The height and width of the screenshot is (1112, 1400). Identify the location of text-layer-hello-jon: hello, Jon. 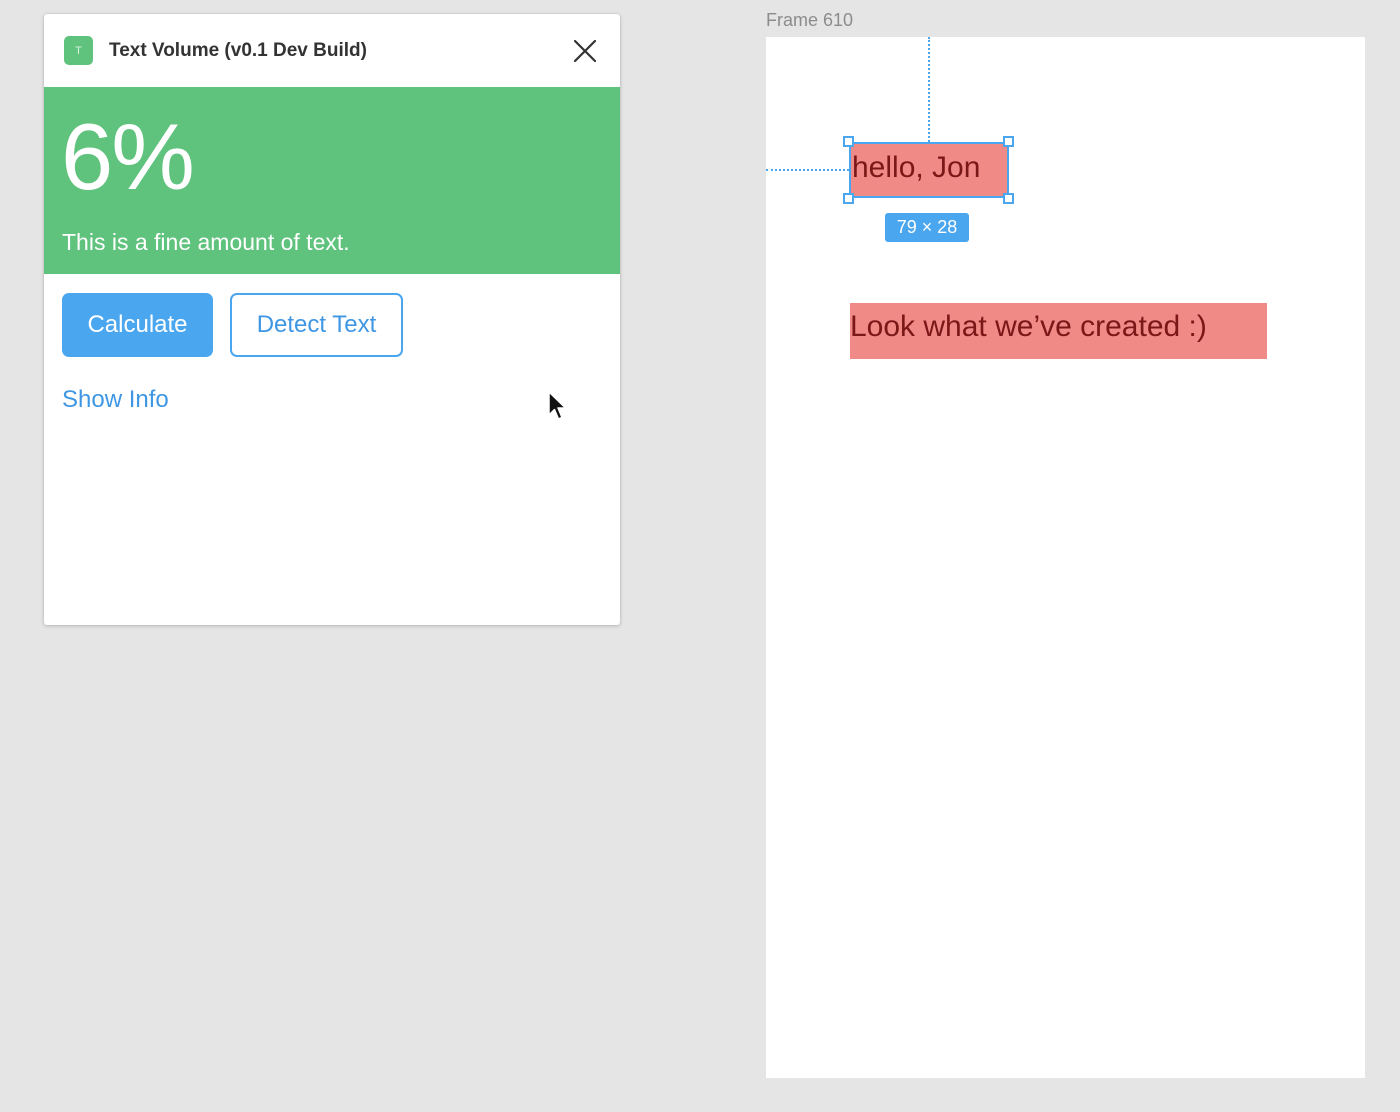
(929, 170).